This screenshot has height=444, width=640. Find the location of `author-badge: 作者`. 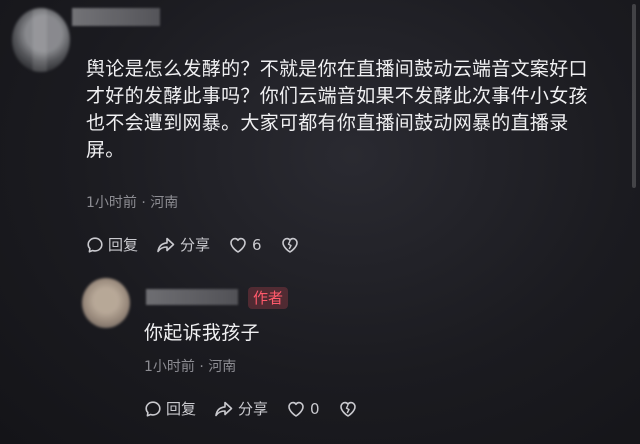

author-badge: 作者 is located at coordinates (268, 298).